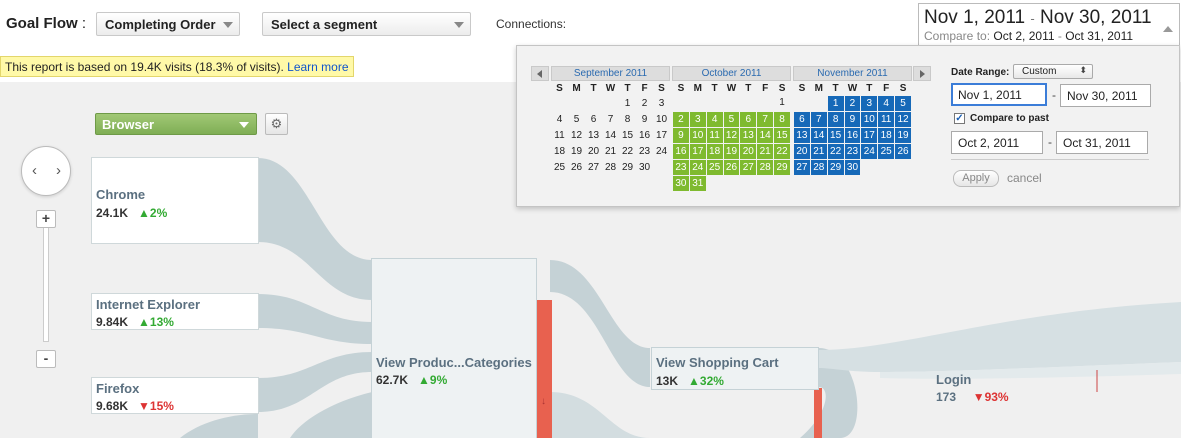  I want to click on calendar-day: 16, so click(644, 135).